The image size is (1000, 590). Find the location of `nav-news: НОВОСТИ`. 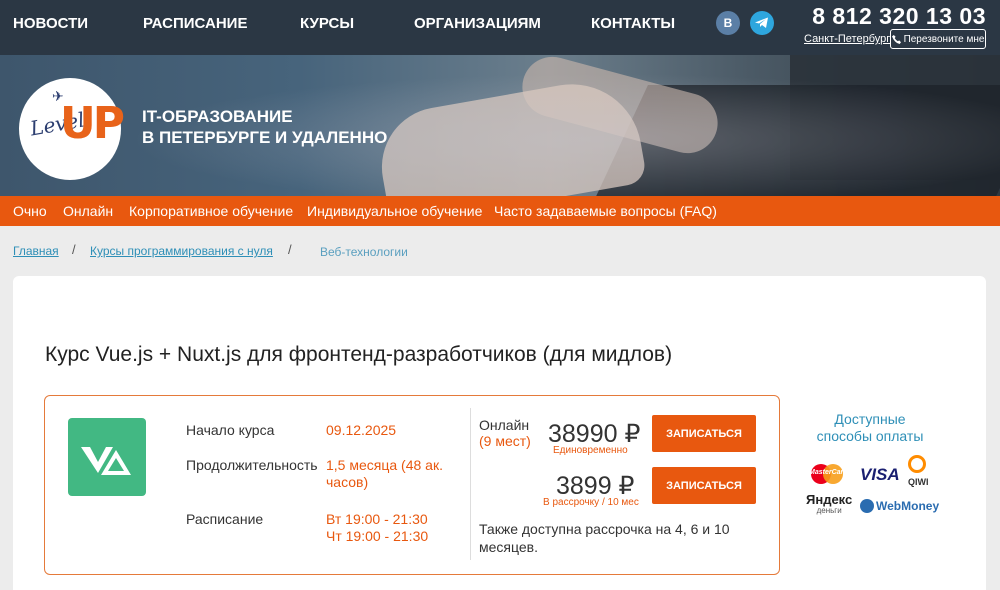

nav-news: НОВОСТИ is located at coordinates (50, 23).